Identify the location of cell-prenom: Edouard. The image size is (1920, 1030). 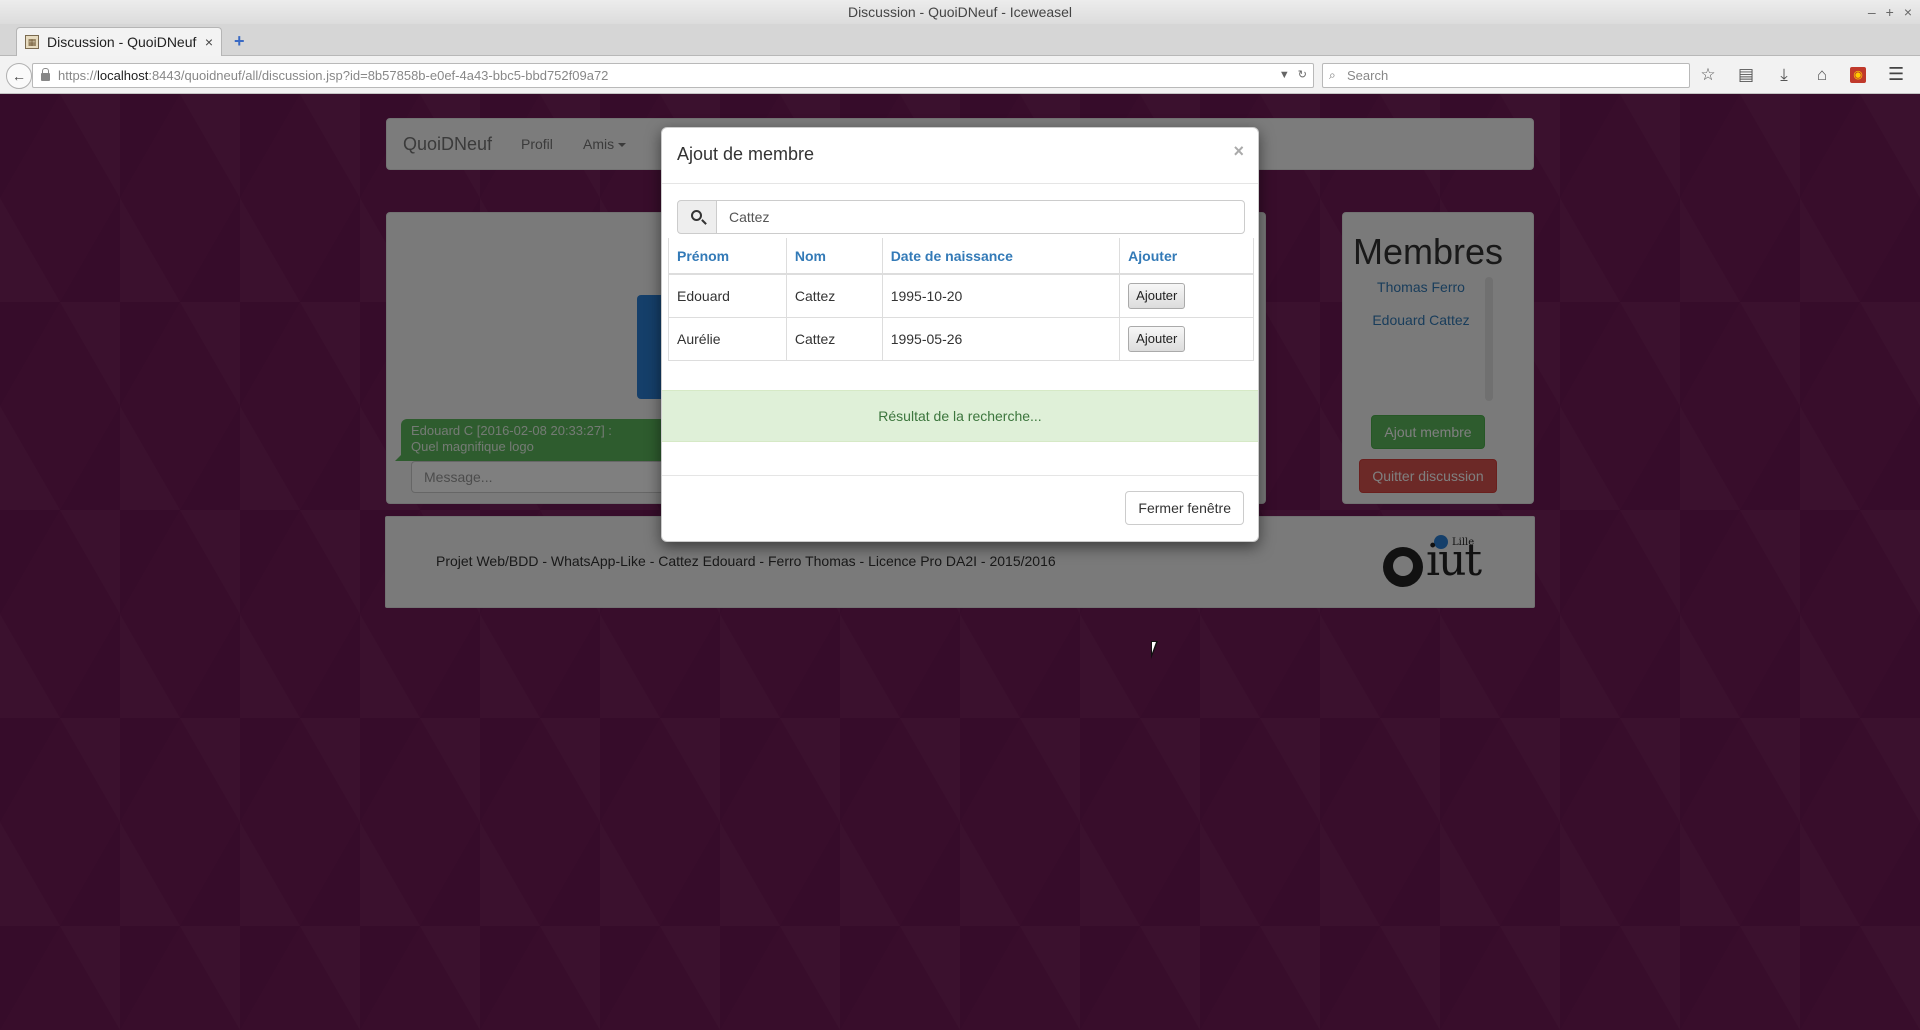
(727, 295).